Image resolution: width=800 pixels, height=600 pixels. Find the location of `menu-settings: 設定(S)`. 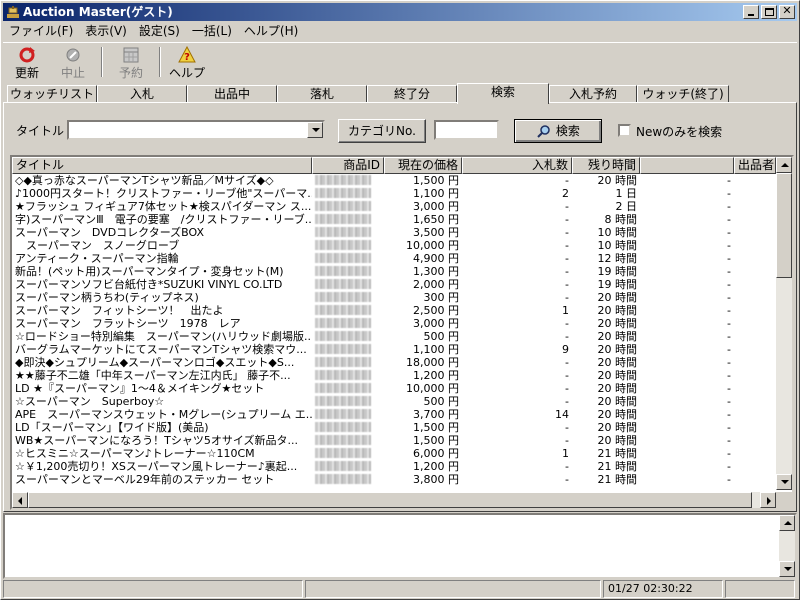

menu-settings: 設定(S) is located at coordinates (159, 31).